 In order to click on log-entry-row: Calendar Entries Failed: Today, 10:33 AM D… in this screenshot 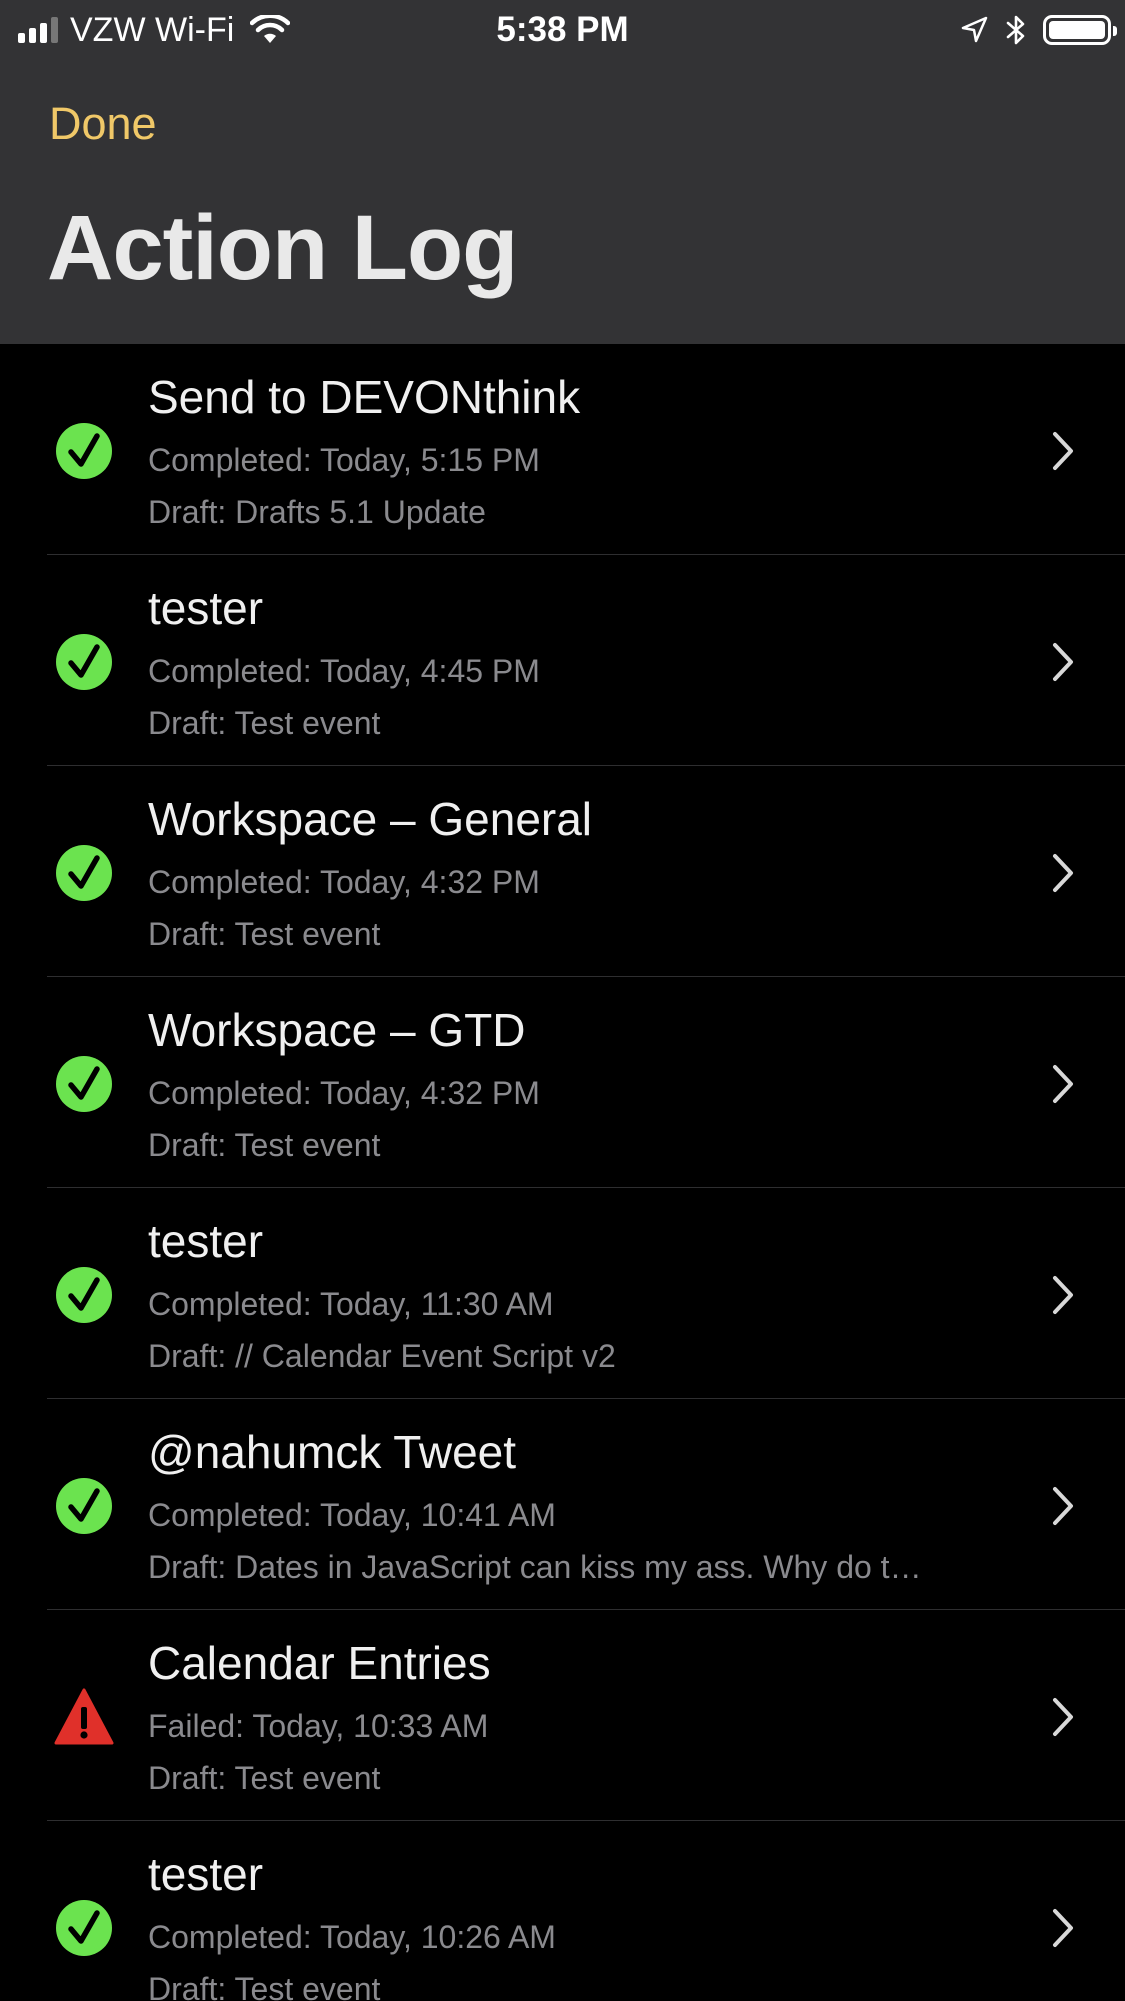, I will do `click(562, 1715)`.